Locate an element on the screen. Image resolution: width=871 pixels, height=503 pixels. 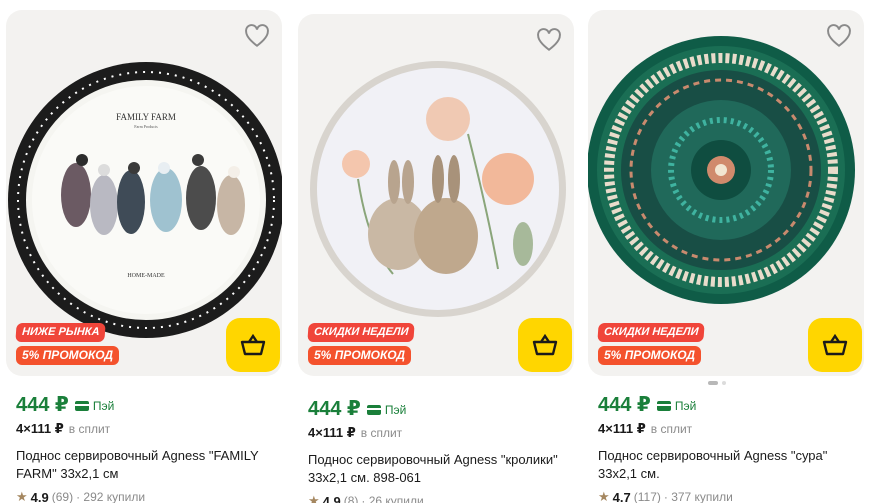
plate-title-text: FAMILY FARM is located at coordinates (146, 117).